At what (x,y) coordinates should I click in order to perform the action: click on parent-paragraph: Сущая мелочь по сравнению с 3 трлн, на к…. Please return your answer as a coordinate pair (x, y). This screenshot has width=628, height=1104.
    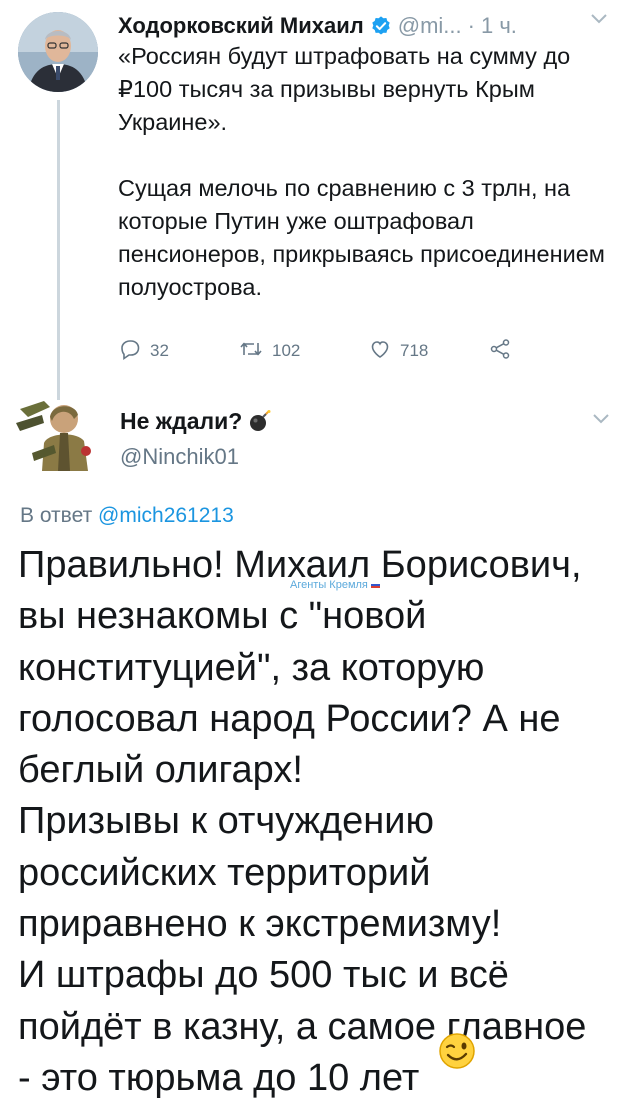
    Looking at the image, I should click on (361, 237).